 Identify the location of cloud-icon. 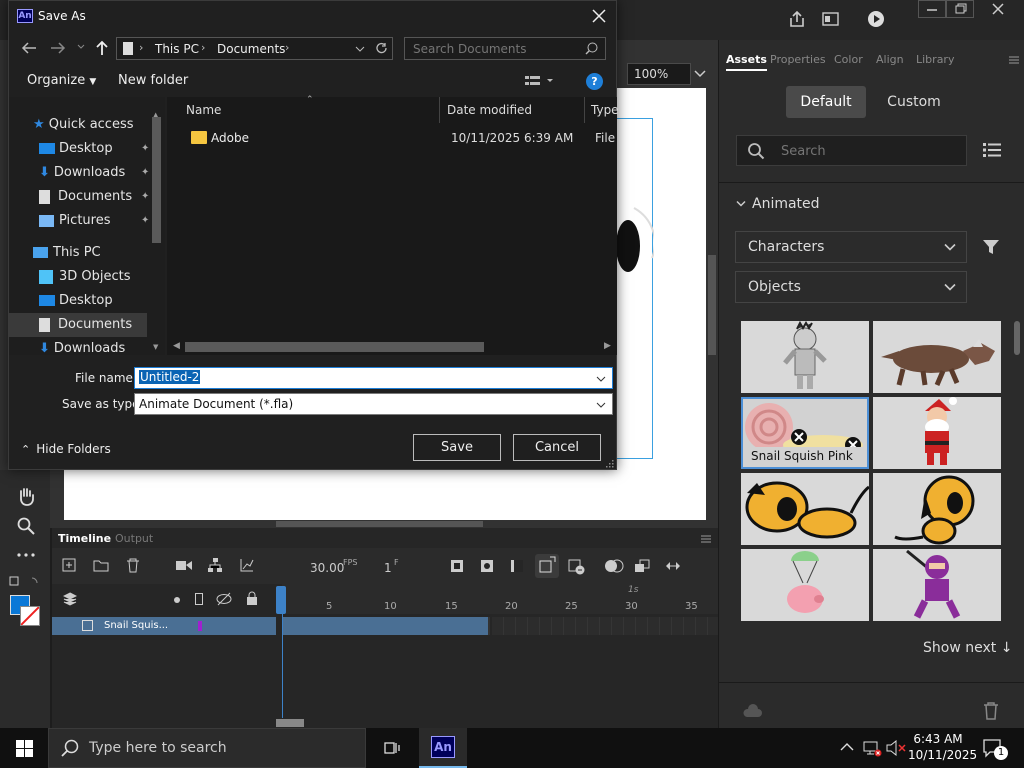
(752, 711).